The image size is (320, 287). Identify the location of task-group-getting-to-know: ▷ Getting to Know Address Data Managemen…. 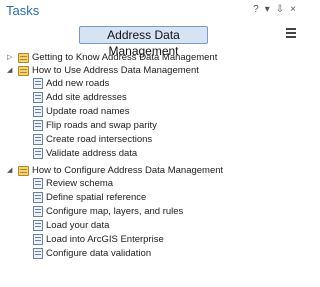
(150, 57).